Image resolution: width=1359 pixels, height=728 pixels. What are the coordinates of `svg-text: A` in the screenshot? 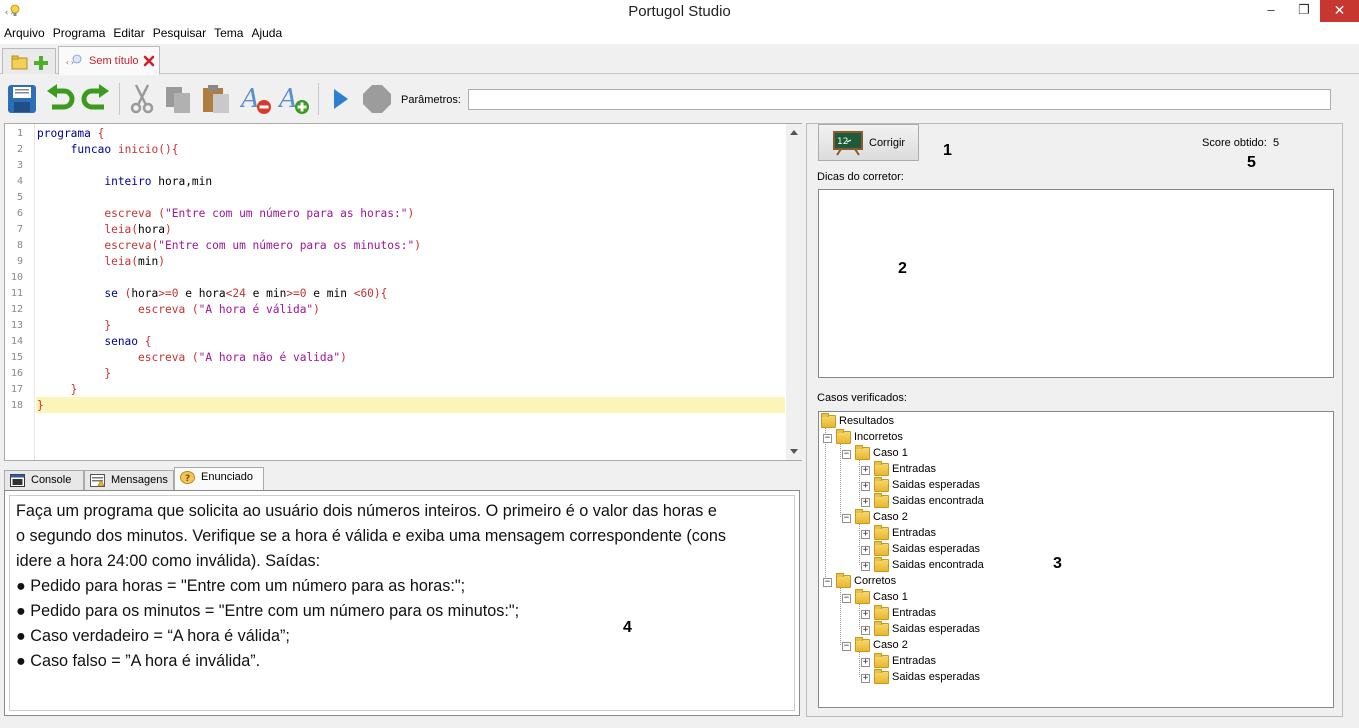 It's located at (288, 99).